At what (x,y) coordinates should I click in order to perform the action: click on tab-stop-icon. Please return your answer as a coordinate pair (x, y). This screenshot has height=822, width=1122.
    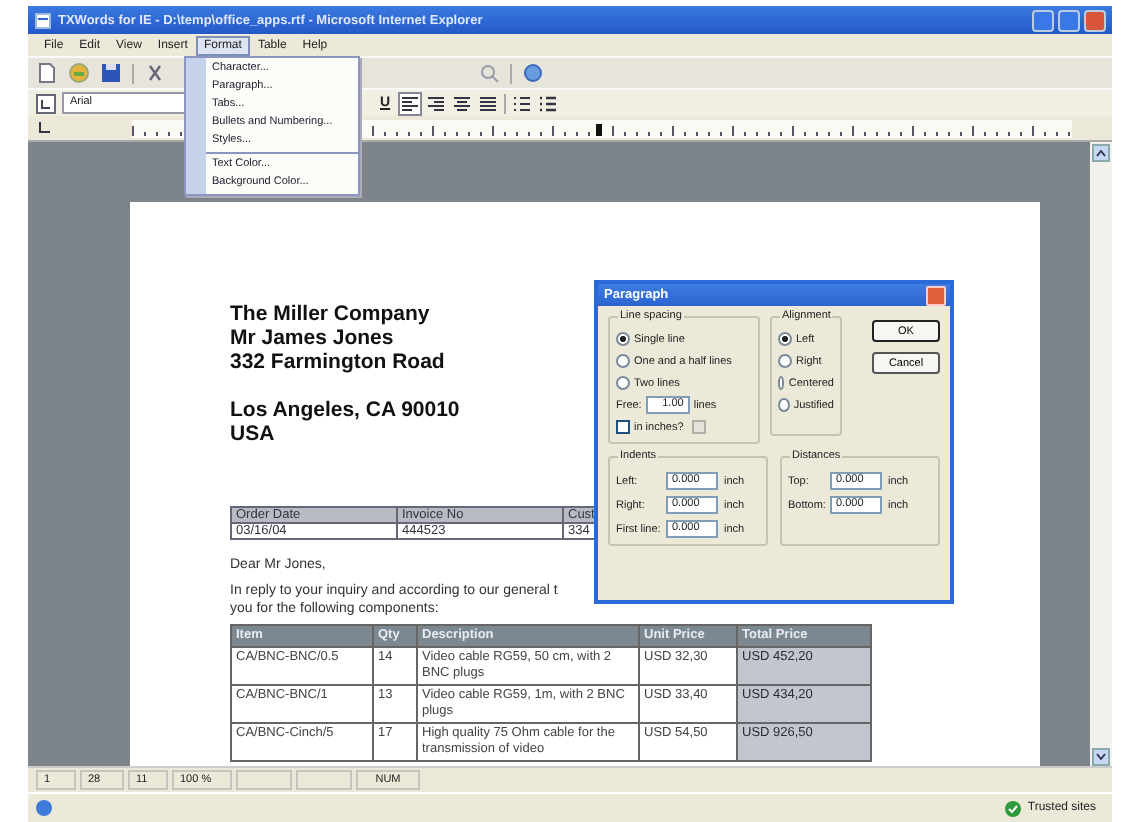
    Looking at the image, I should click on (44, 128).